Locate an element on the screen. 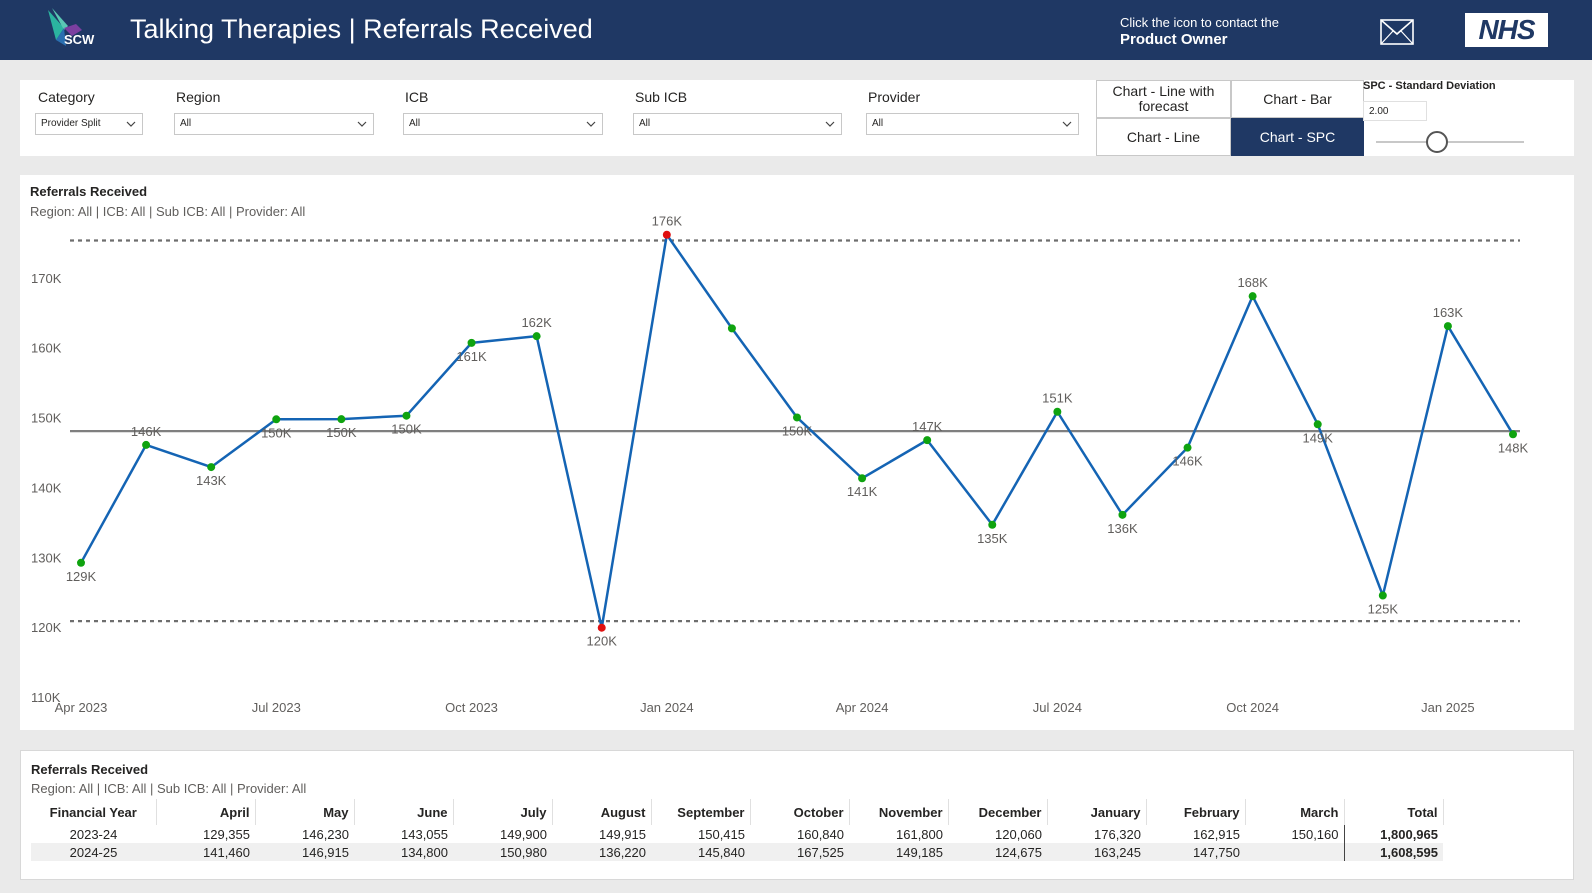 The height and width of the screenshot is (893, 1592). column-header: August is located at coordinates (602, 812).